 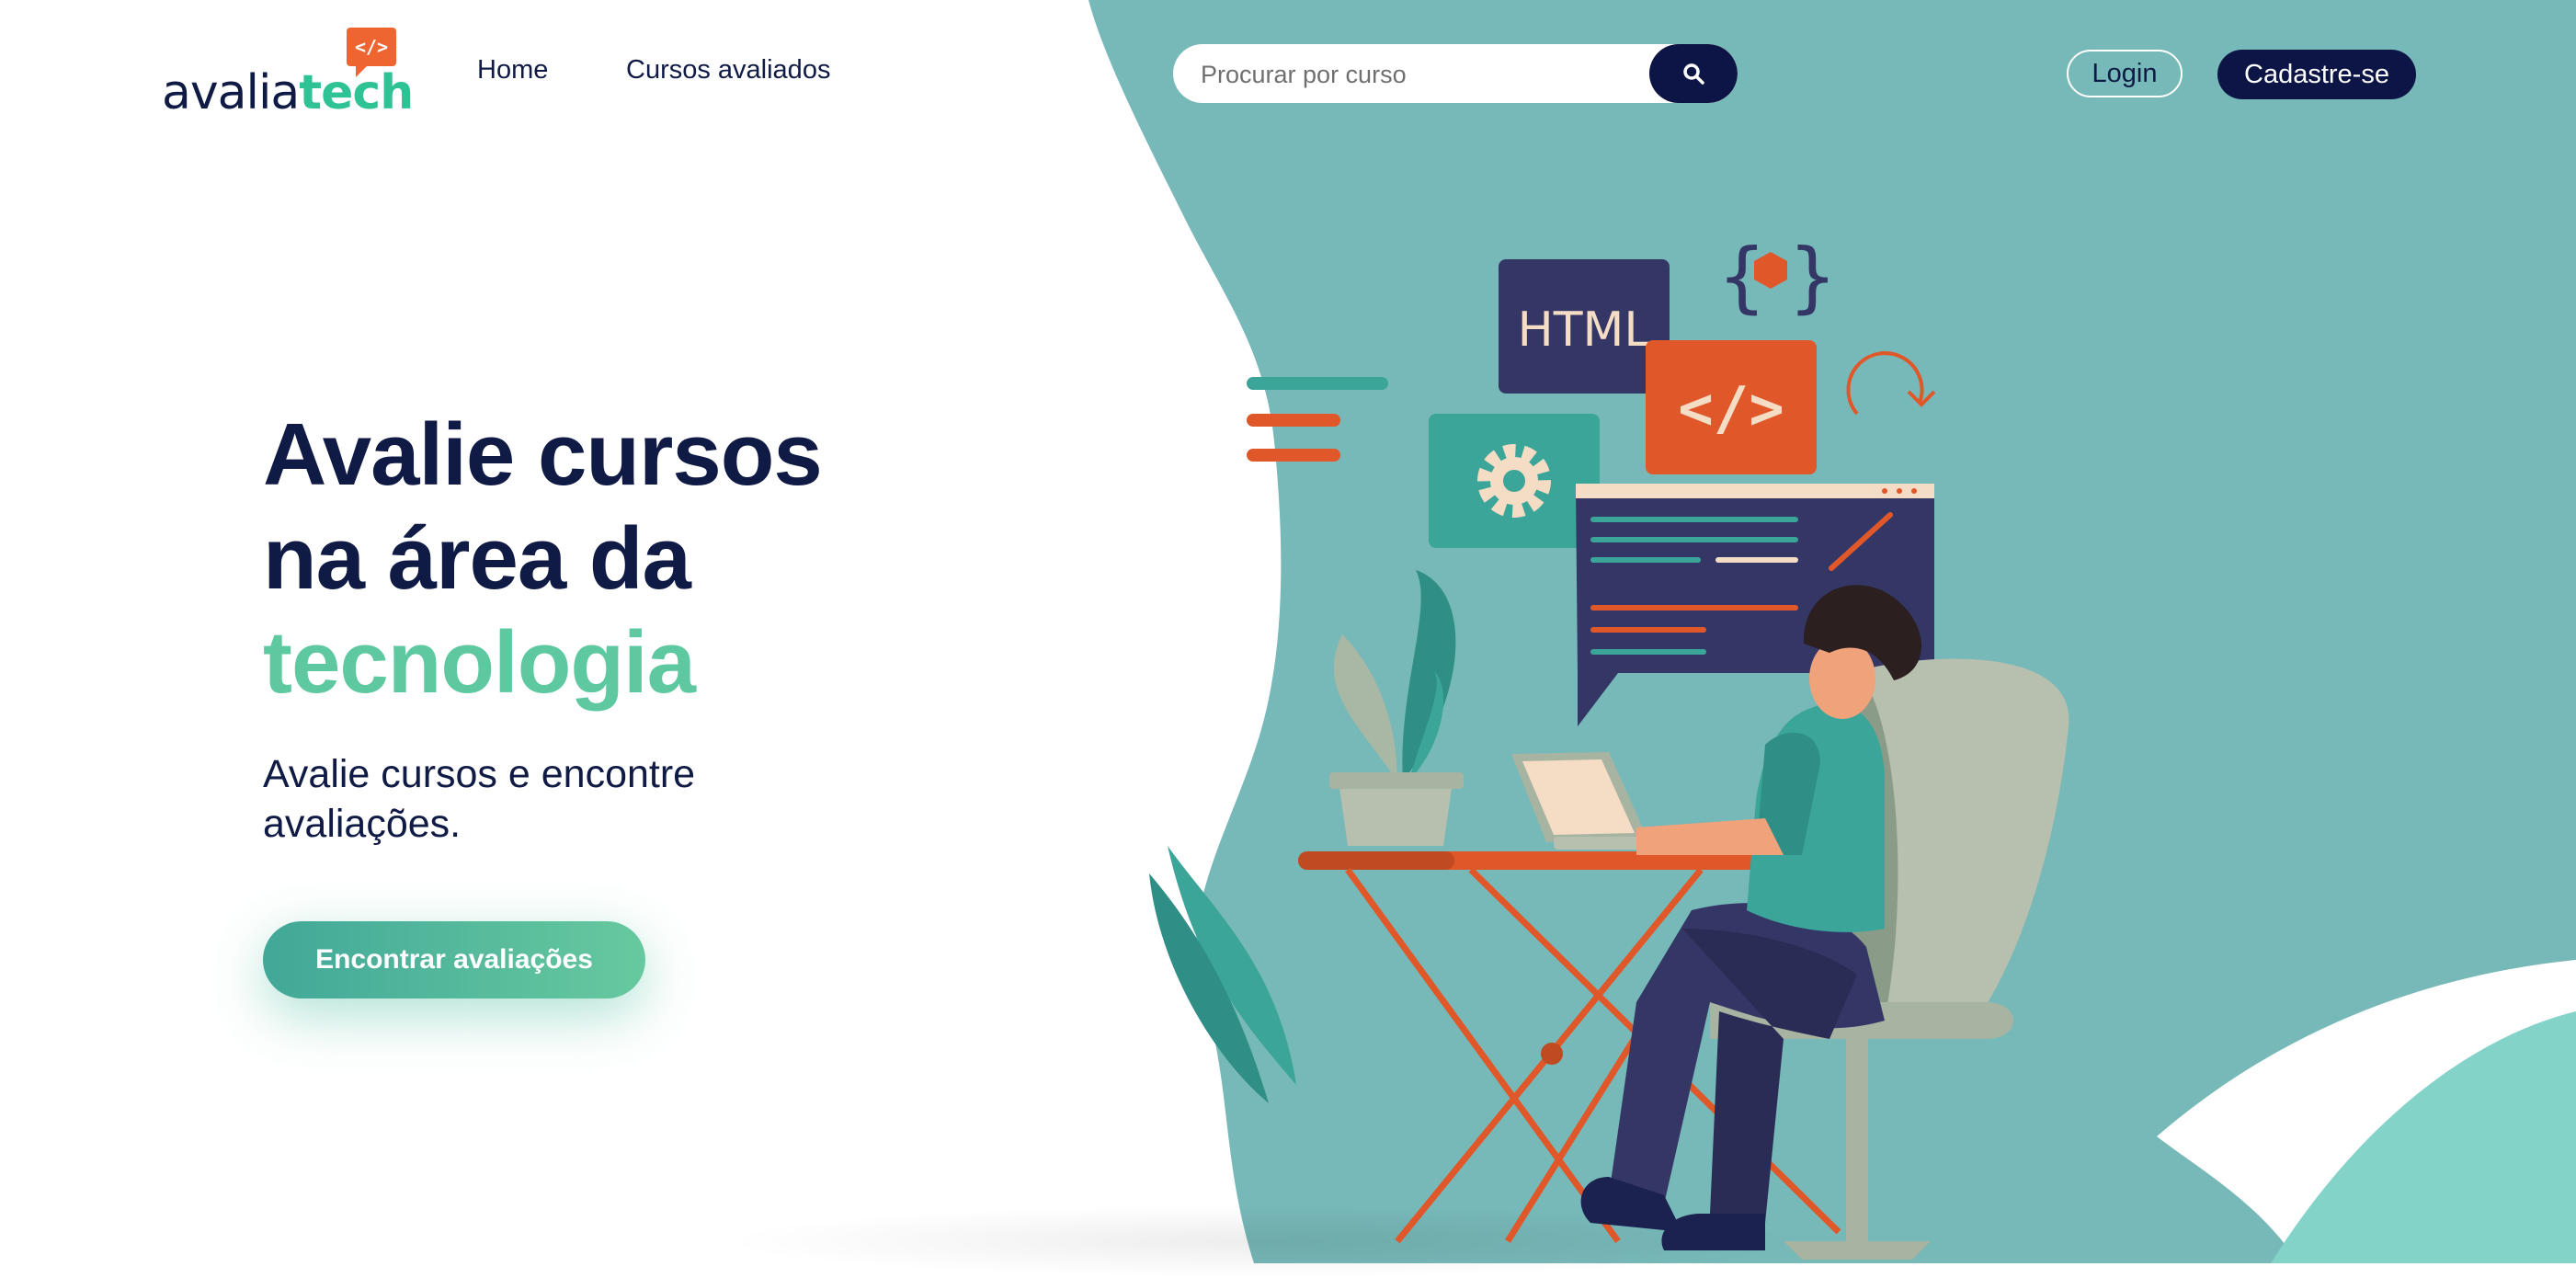 I want to click on potted-plant-icon, so click(x=1396, y=708).